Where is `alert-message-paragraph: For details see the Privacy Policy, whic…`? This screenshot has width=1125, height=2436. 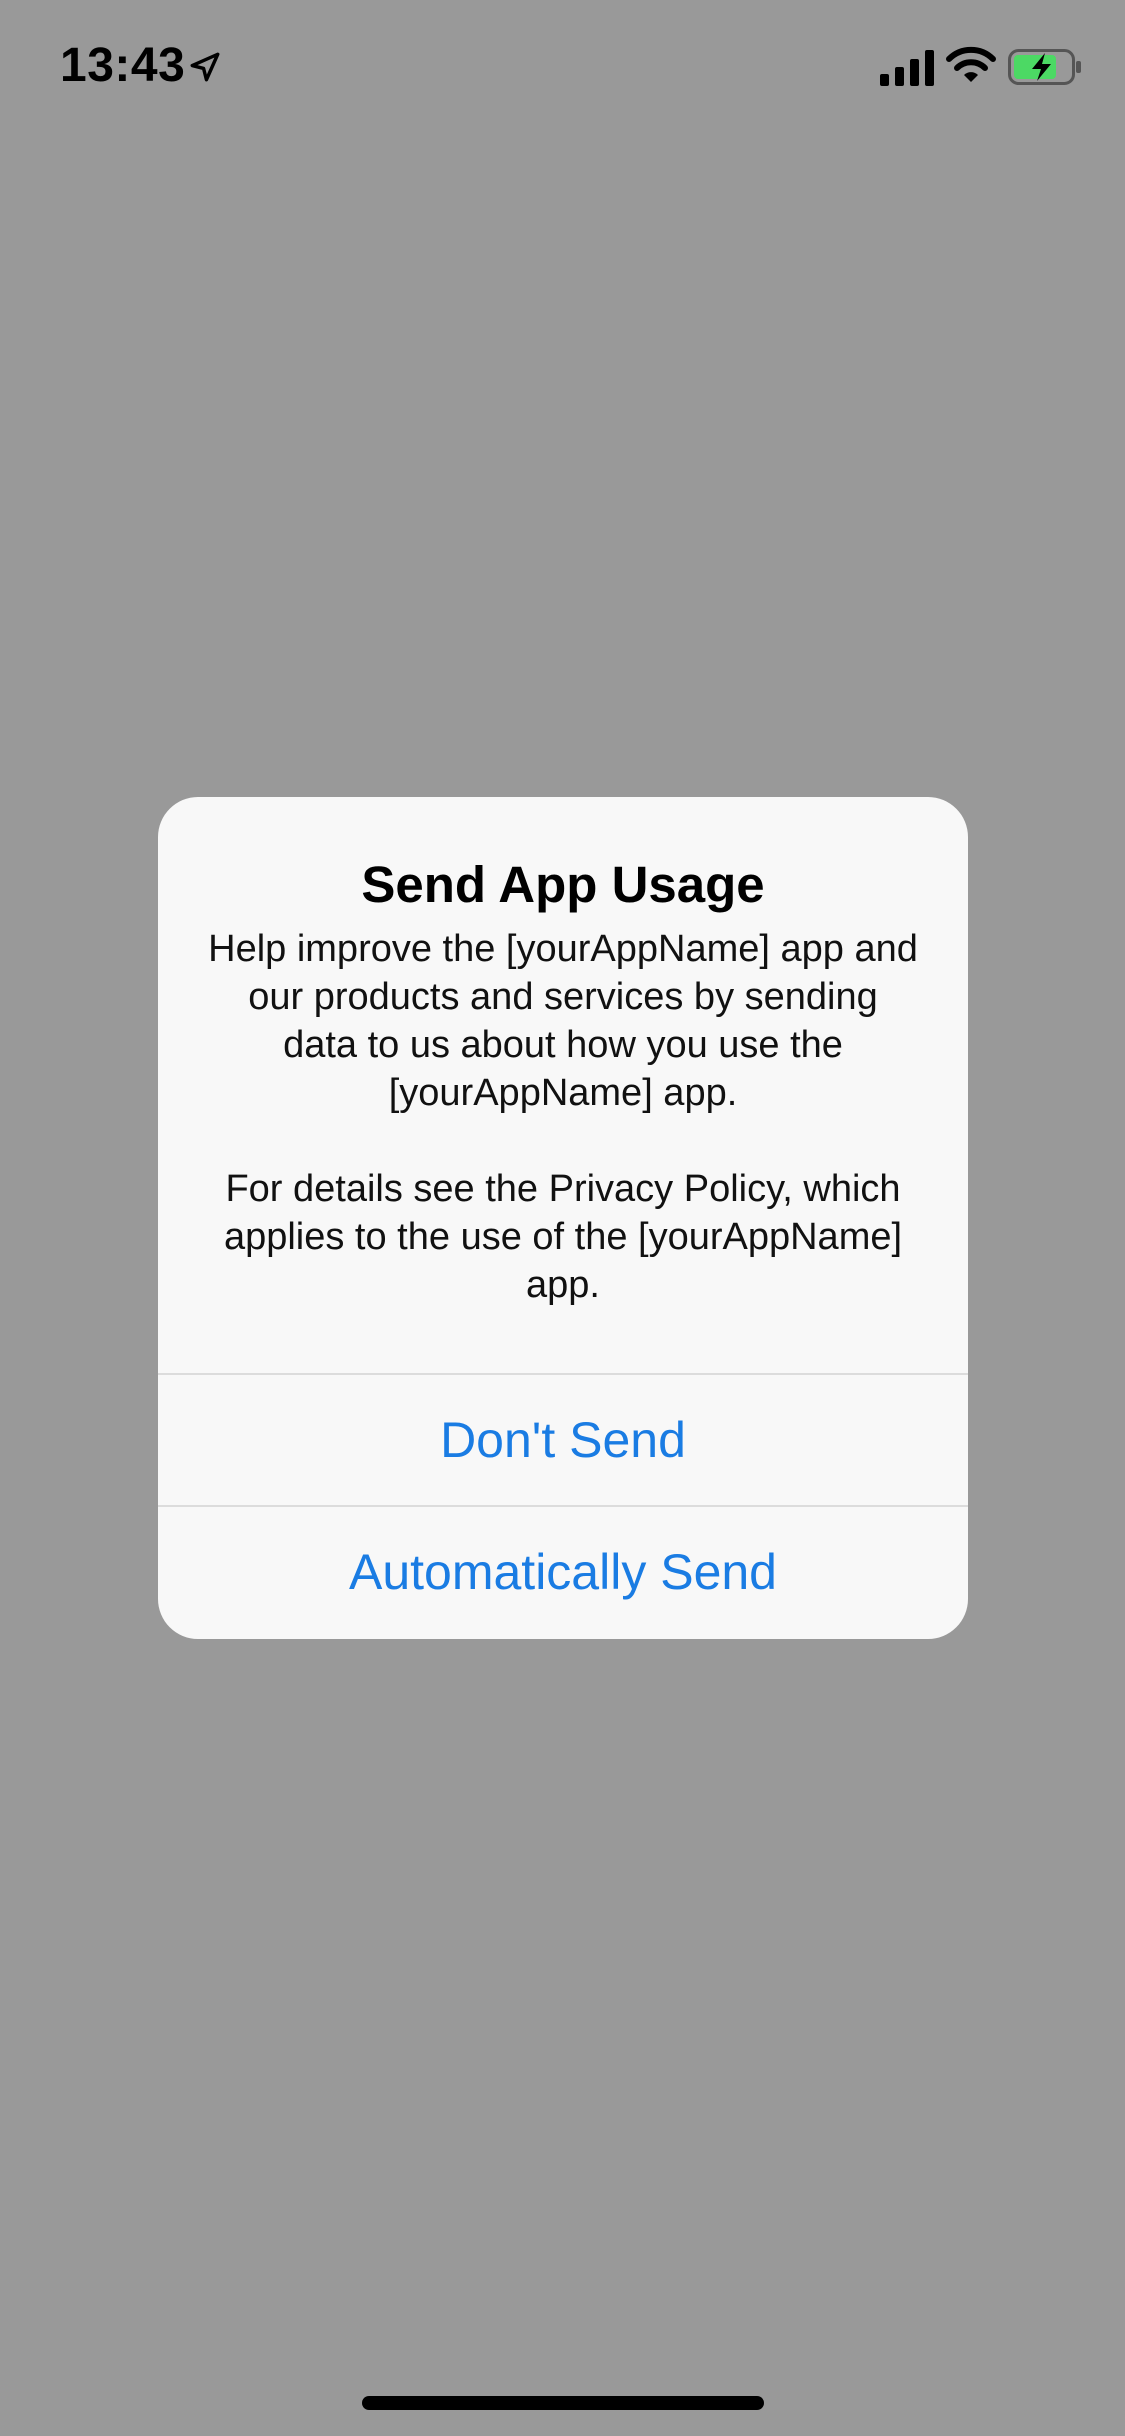
alert-message-paragraph: For details see the Privacy Policy, whic… is located at coordinates (563, 1237).